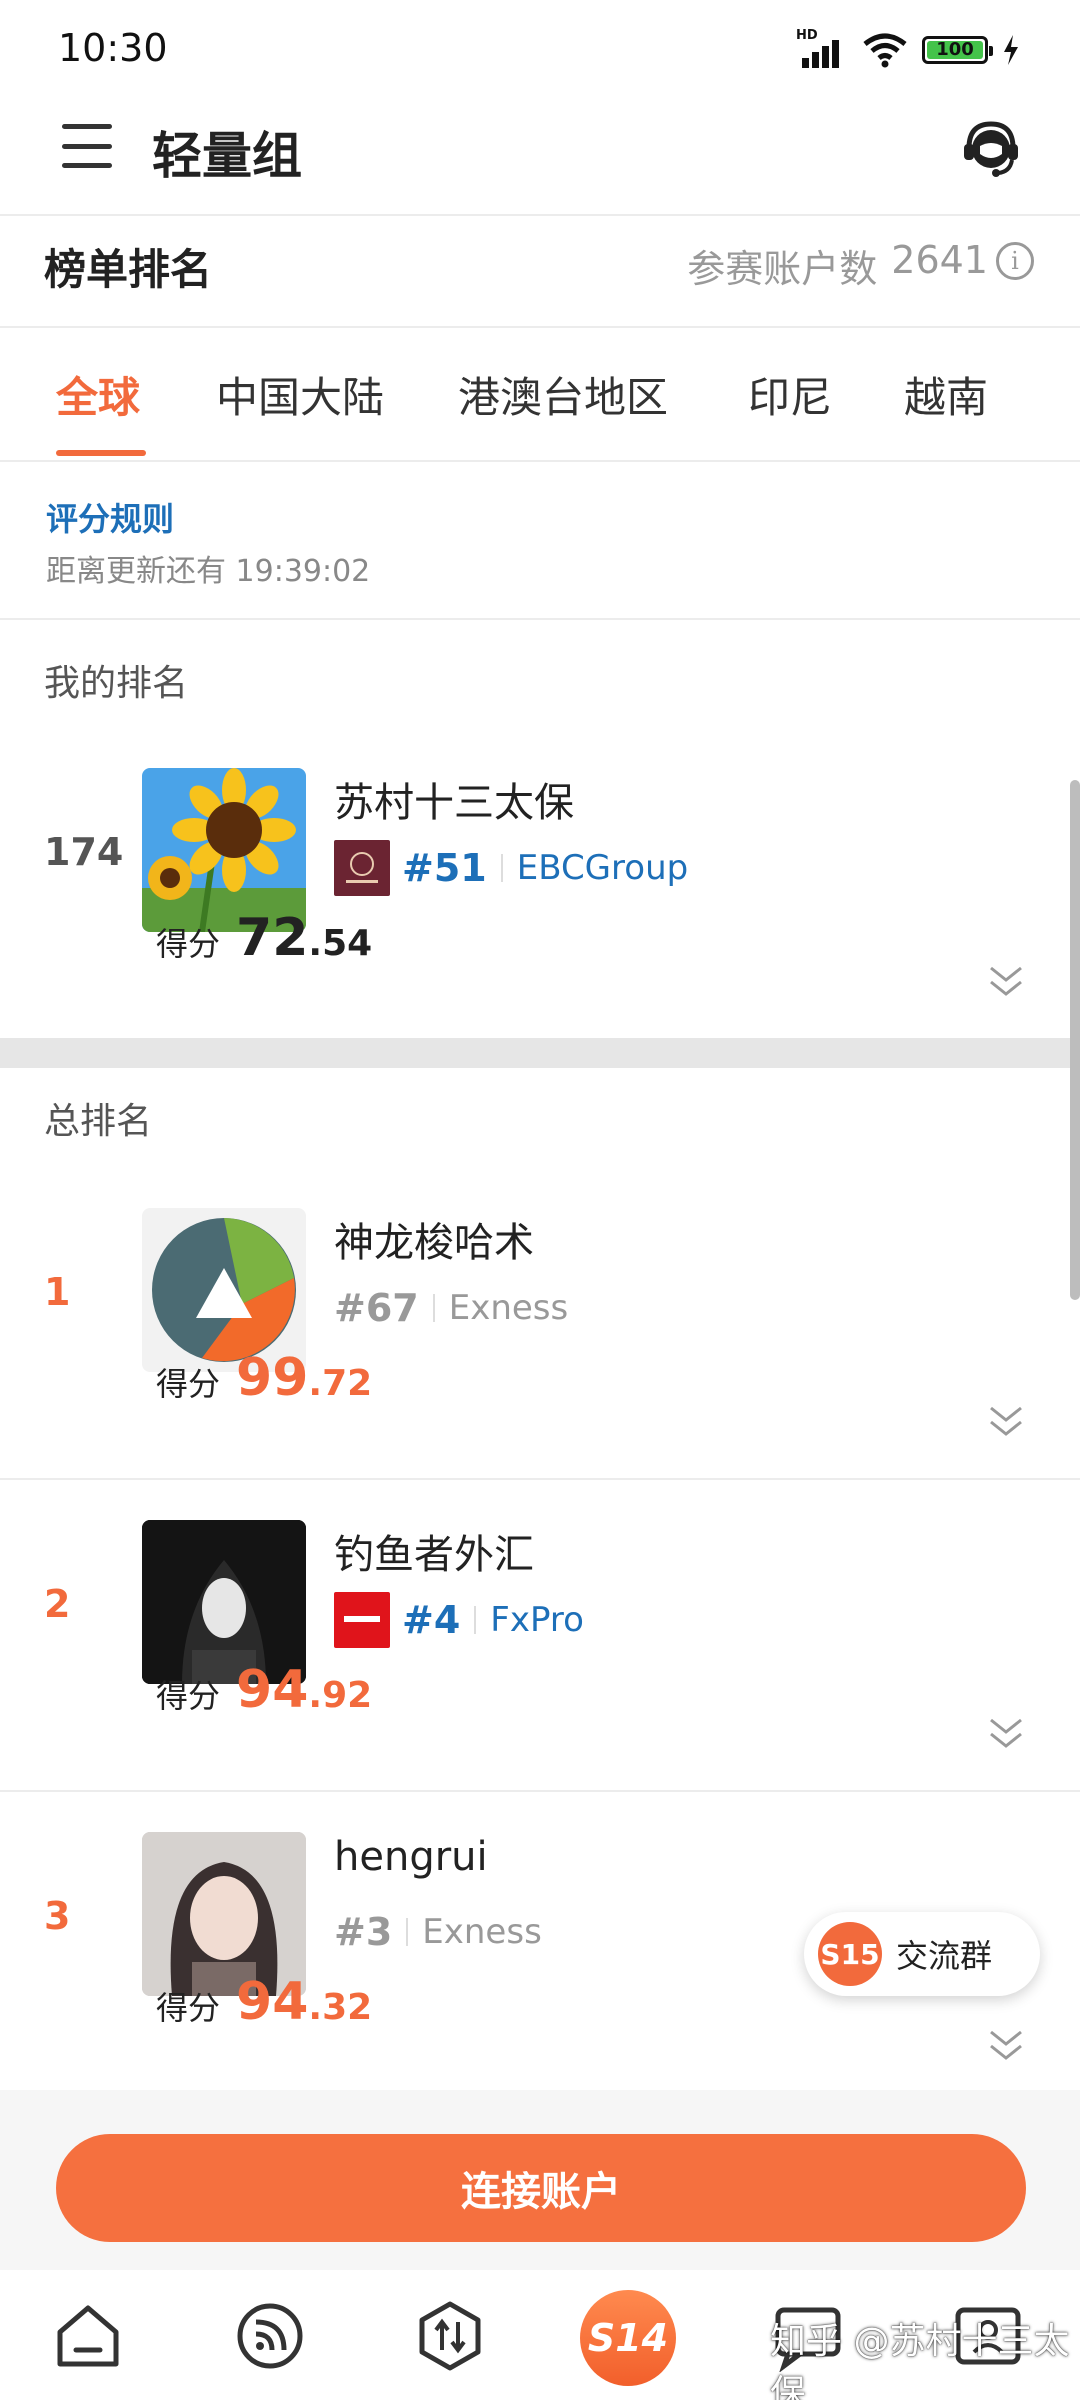  I want to click on nickname: hengrui, so click(411, 1857).